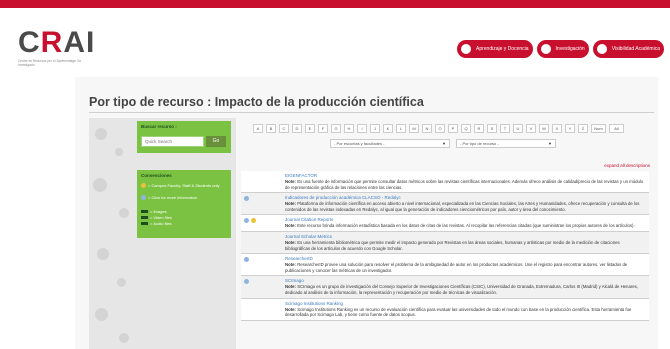 The height and width of the screenshot is (349, 670). What do you see at coordinates (323, 128) in the screenshot?
I see `letter-filter-f: F` at bounding box center [323, 128].